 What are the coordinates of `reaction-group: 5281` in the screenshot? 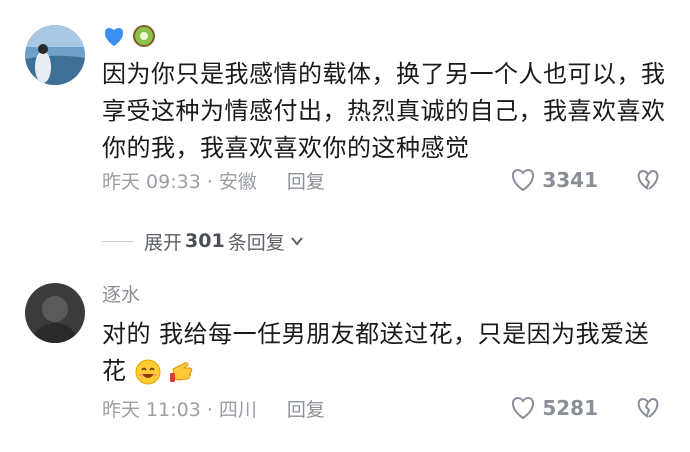 It's located at (585, 408).